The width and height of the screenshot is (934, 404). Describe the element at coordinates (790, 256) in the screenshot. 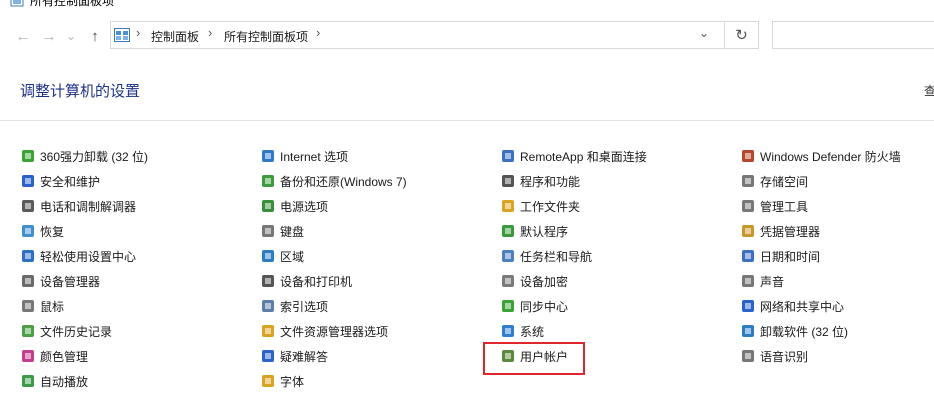

I see `control-panel-item-label: 日期和时间` at that location.